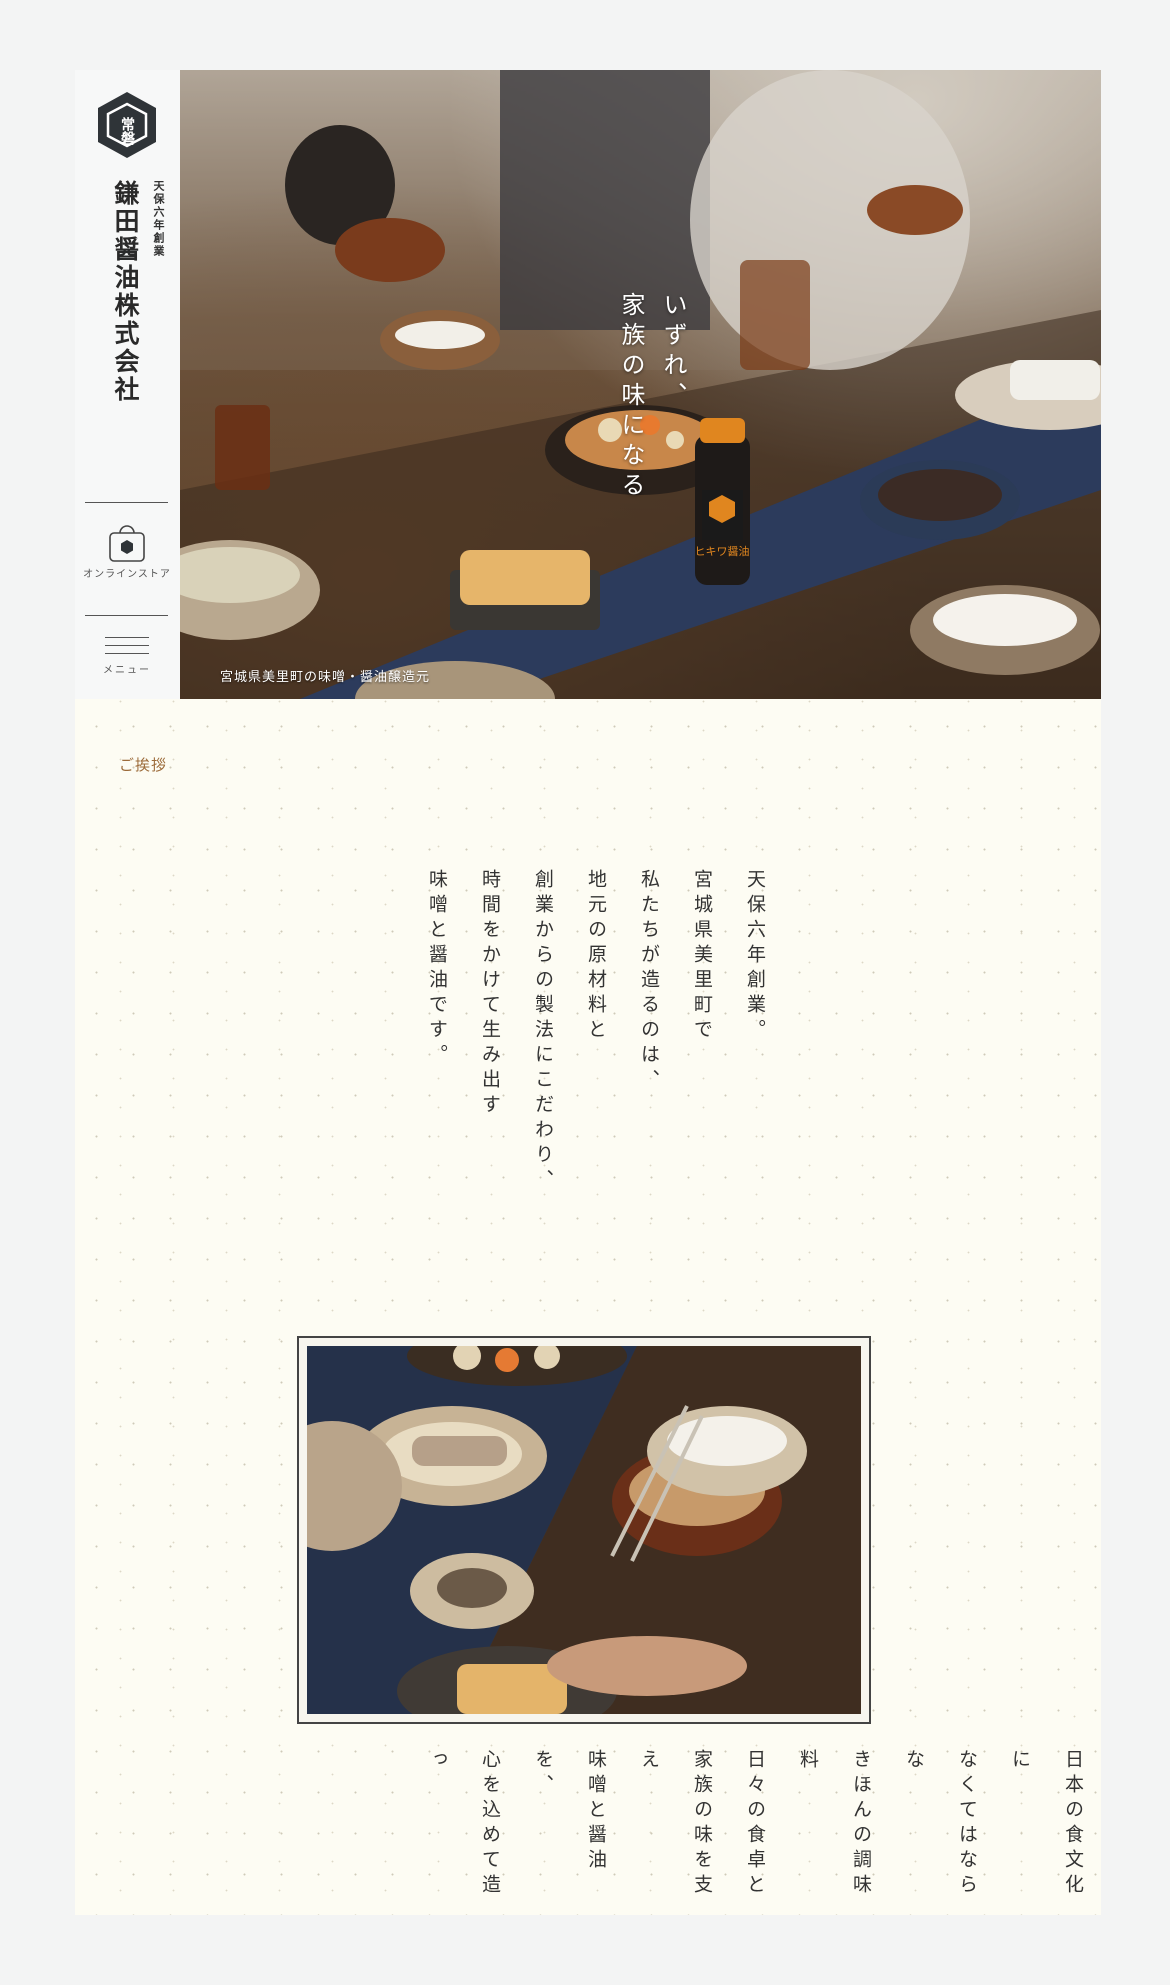 The image size is (1170, 1985). What do you see at coordinates (834, 1824) in the screenshot?
I see `greeting-line: きほんの調味料` at bounding box center [834, 1824].